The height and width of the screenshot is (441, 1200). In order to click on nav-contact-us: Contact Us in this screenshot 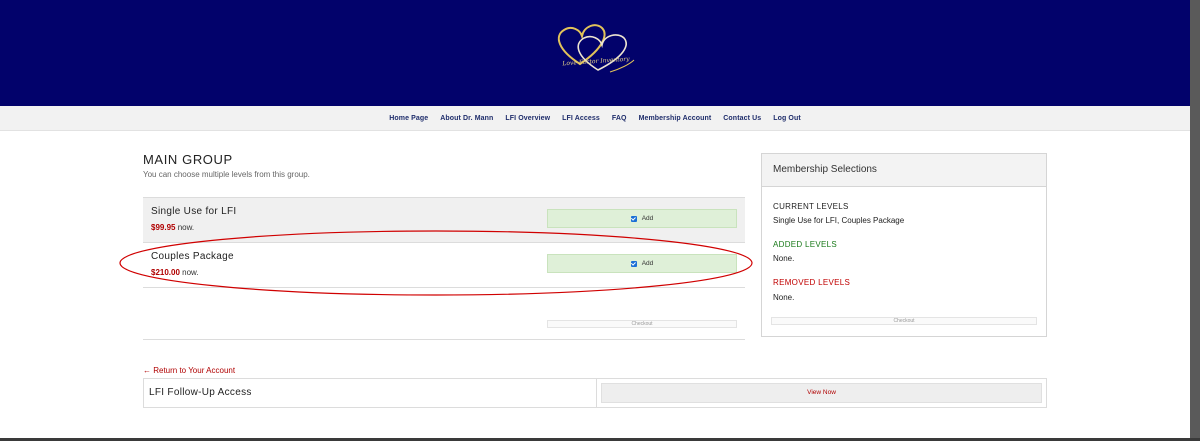, I will do `click(742, 118)`.